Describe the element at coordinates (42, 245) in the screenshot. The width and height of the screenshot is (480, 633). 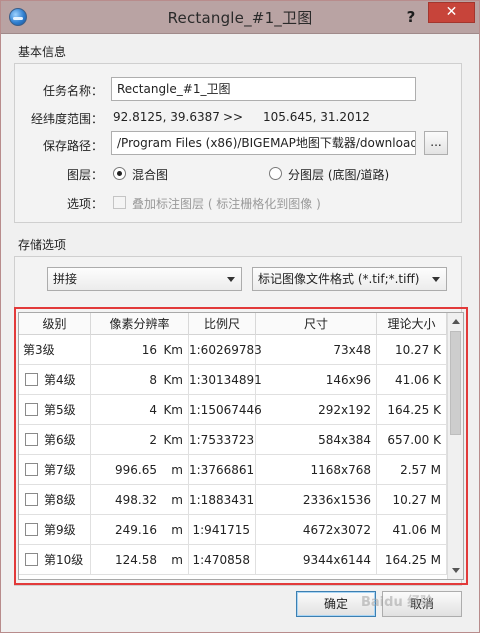
I see `storage-section-label: 存储选项` at that location.